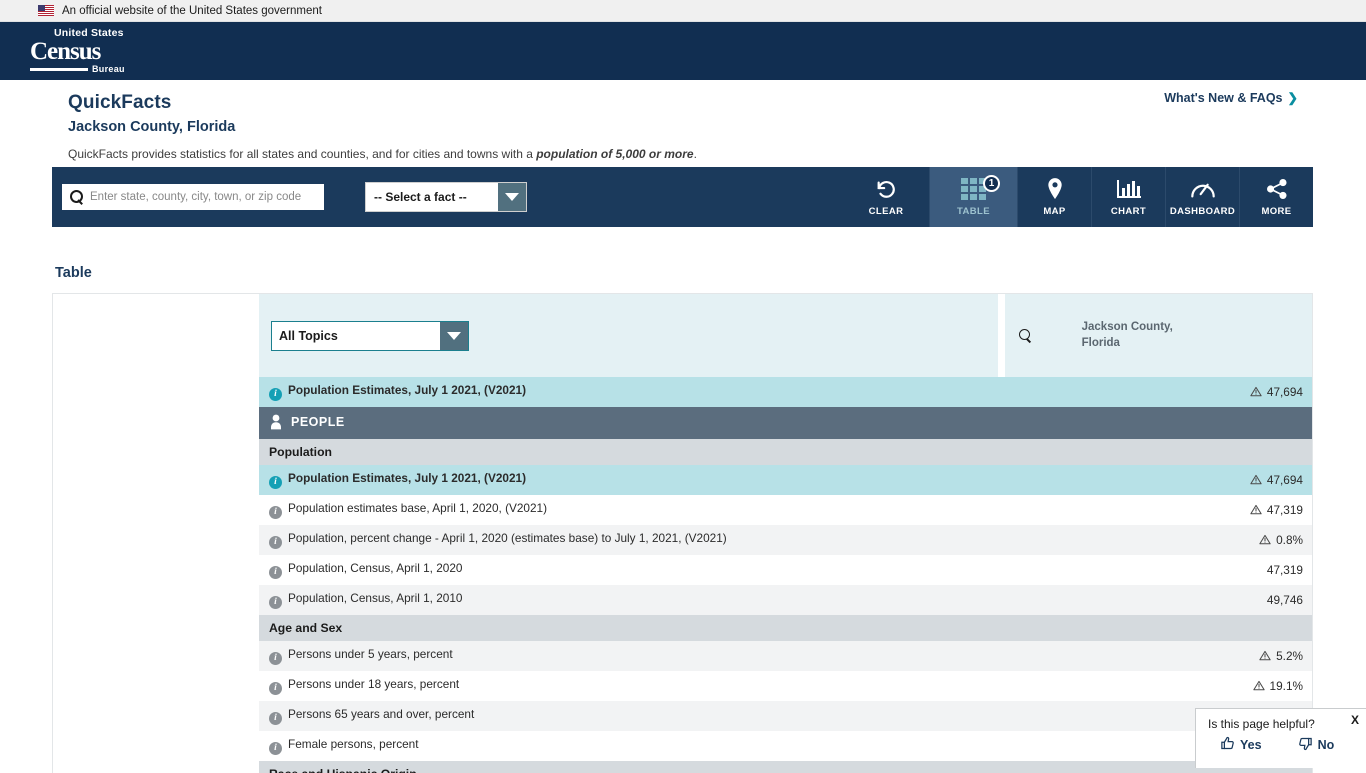 This screenshot has height=773, width=1366. Describe the element at coordinates (59, 69) in the screenshot. I see `logo-rule` at that location.